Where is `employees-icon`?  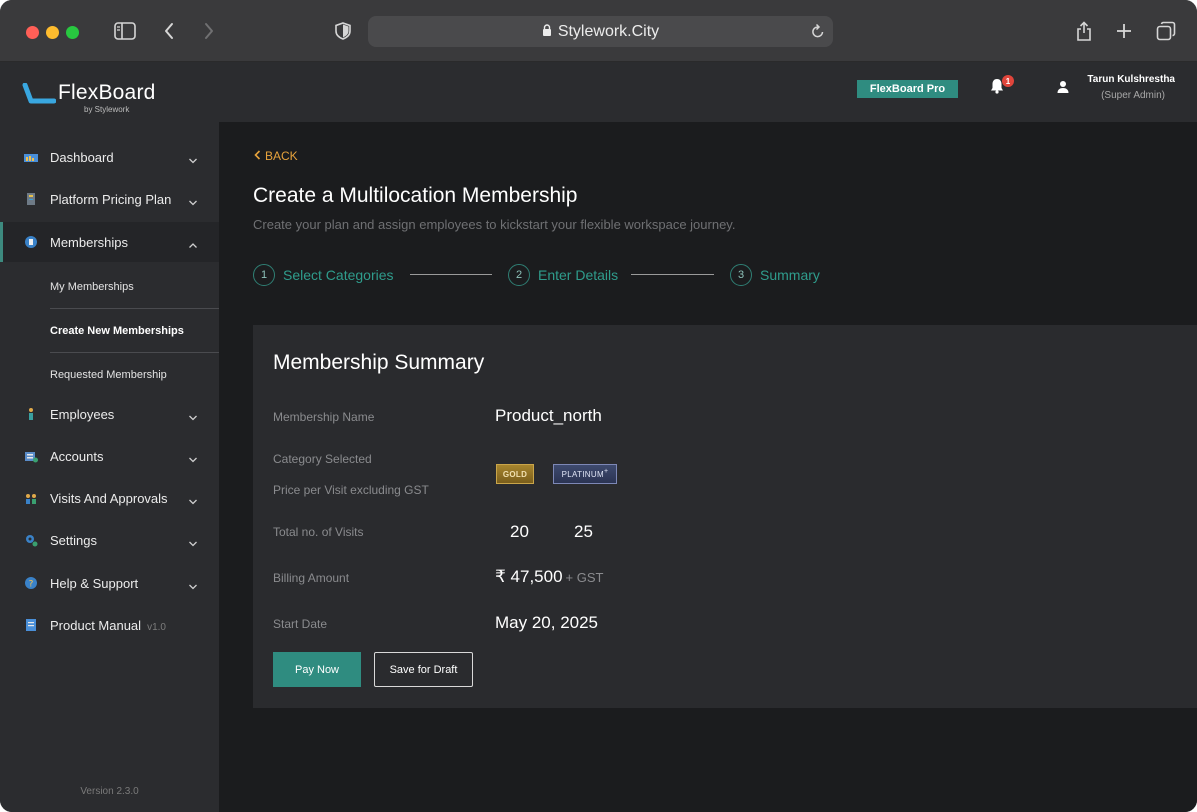 employees-icon is located at coordinates (31, 414).